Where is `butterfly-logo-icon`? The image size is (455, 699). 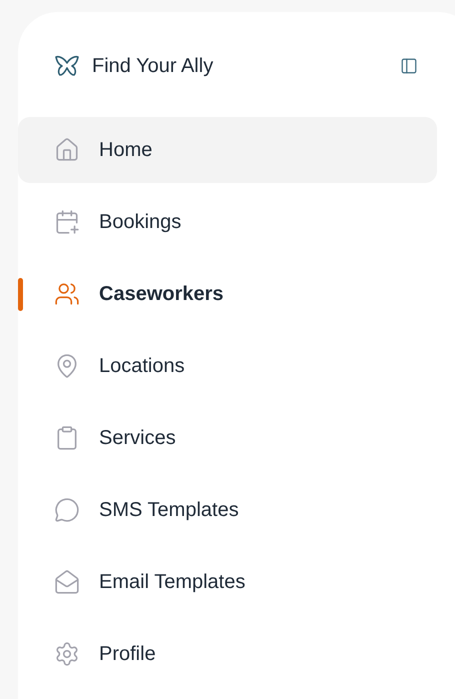
butterfly-logo-icon is located at coordinates (67, 65).